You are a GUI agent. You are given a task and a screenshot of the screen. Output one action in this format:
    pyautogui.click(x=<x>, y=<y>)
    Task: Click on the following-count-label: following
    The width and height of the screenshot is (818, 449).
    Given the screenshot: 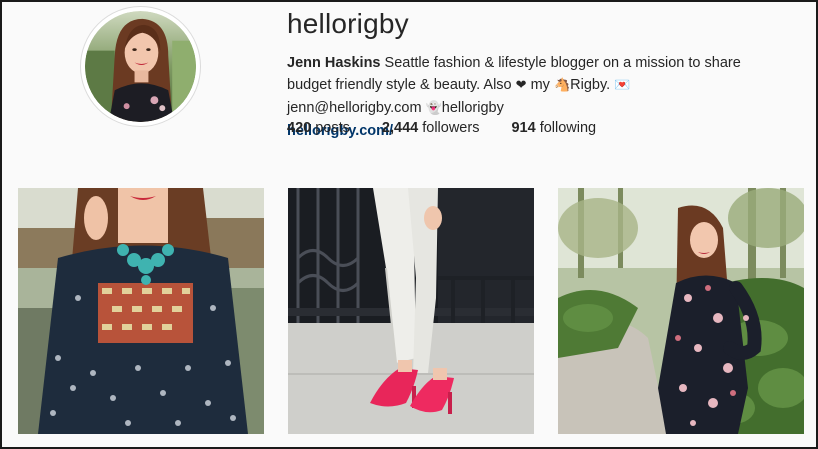 What is the action you would take?
    pyautogui.click(x=568, y=128)
    